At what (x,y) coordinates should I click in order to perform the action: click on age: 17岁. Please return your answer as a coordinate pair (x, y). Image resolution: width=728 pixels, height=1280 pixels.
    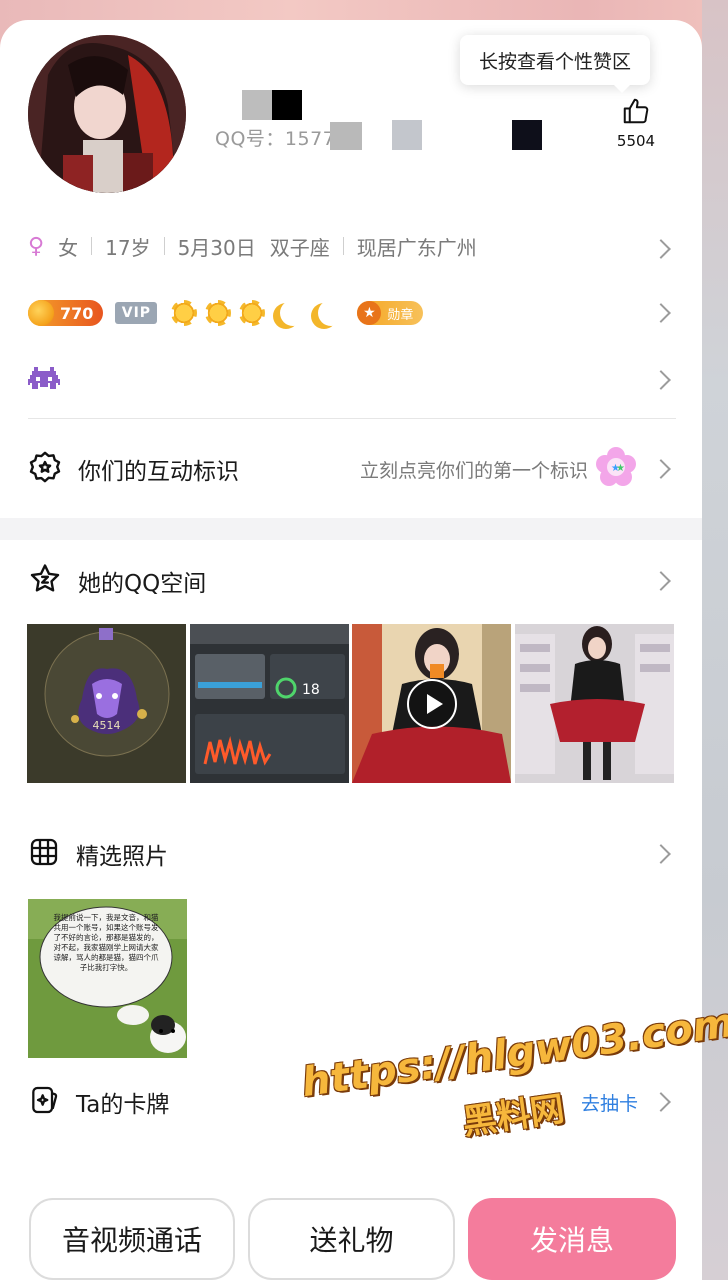
    Looking at the image, I should click on (128, 247).